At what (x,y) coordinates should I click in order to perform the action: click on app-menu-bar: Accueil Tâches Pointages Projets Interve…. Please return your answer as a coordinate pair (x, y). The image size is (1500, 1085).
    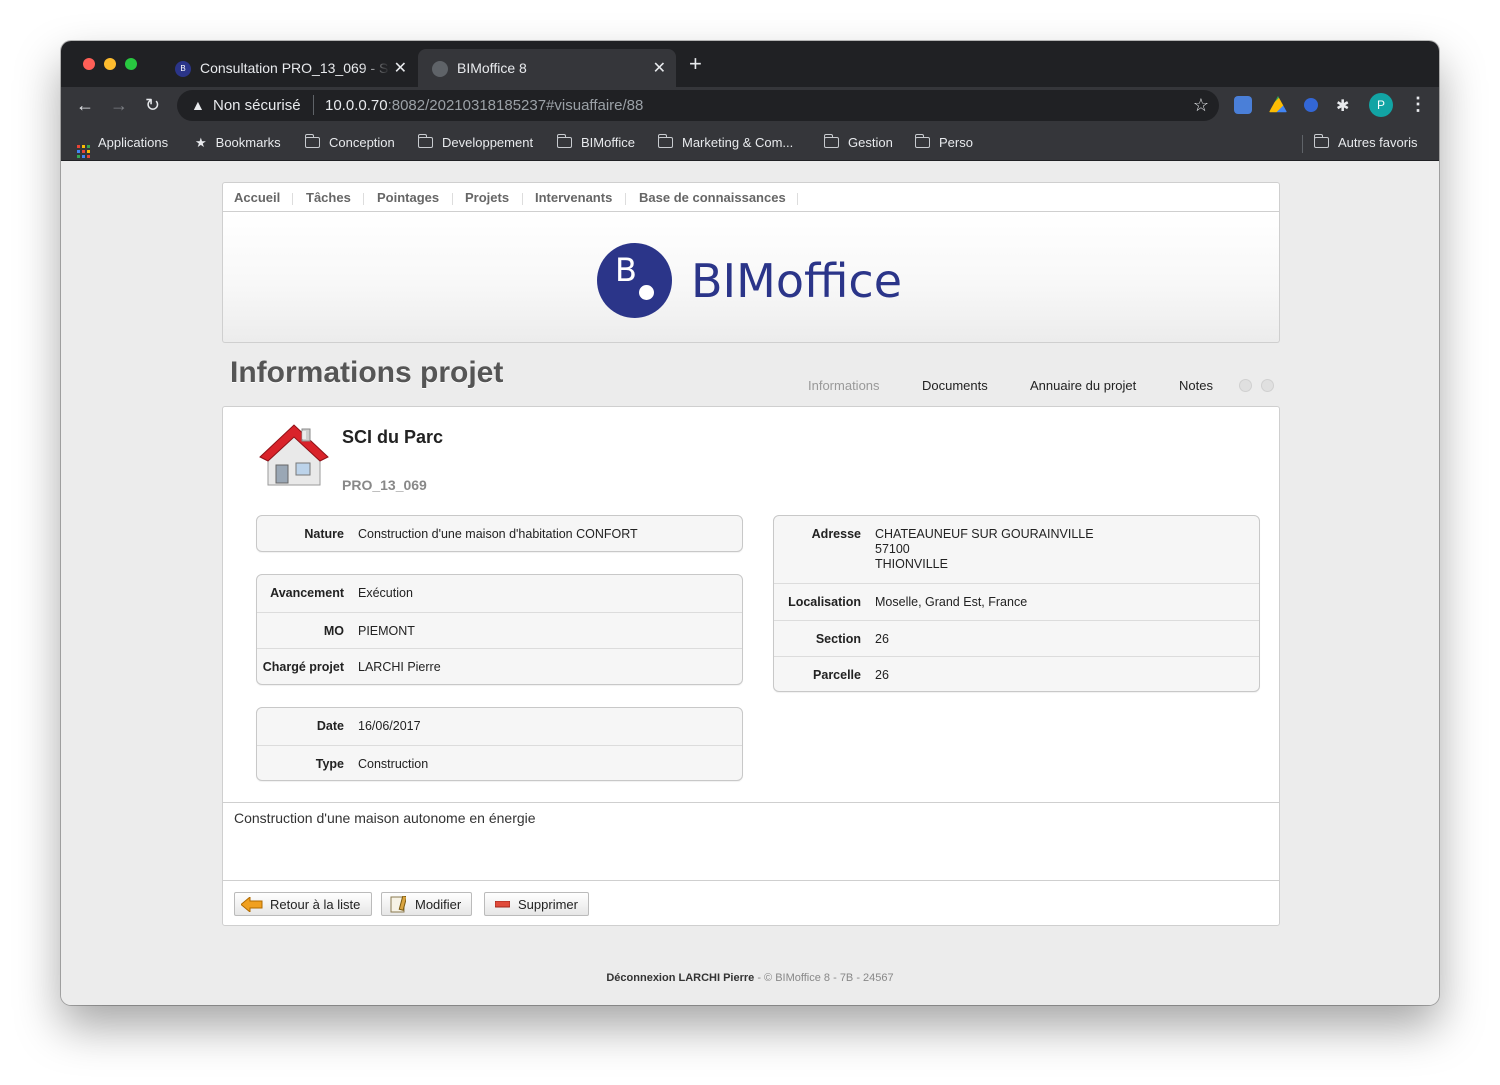
    Looking at the image, I should click on (751, 197).